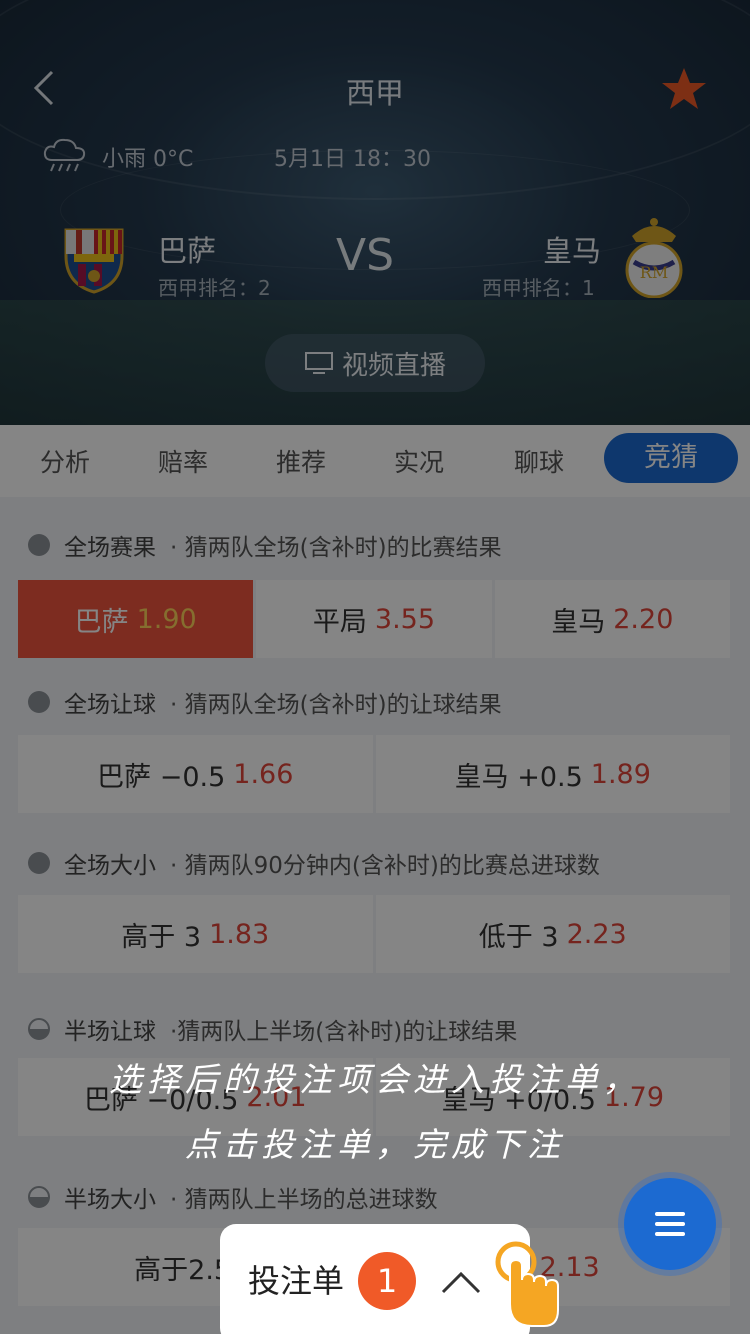 This screenshot has height=1334, width=750. What do you see at coordinates (375, 1144) in the screenshot?
I see `guide-text-line2: 点击投注单，完成下注` at bounding box center [375, 1144].